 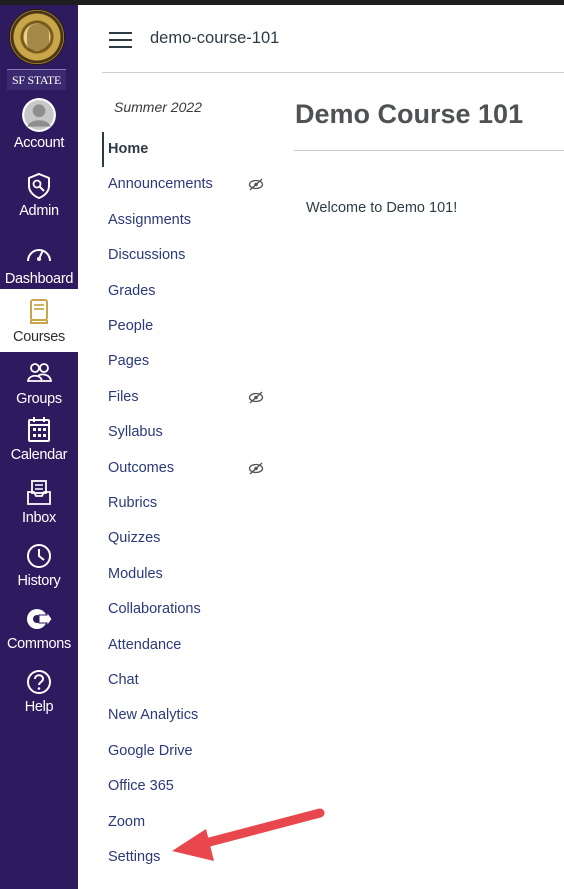 I want to click on clock-icon, so click(x=39, y=556).